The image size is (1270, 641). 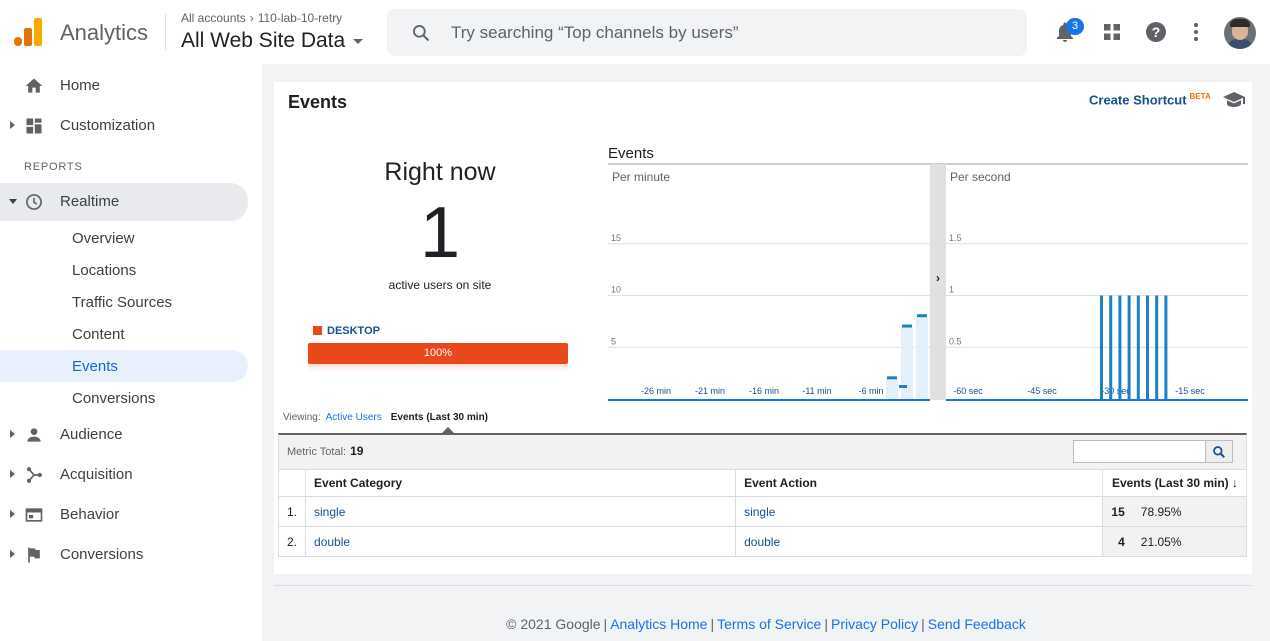 What do you see at coordinates (357, 451) in the screenshot?
I see `metric-total-value: 19` at bounding box center [357, 451].